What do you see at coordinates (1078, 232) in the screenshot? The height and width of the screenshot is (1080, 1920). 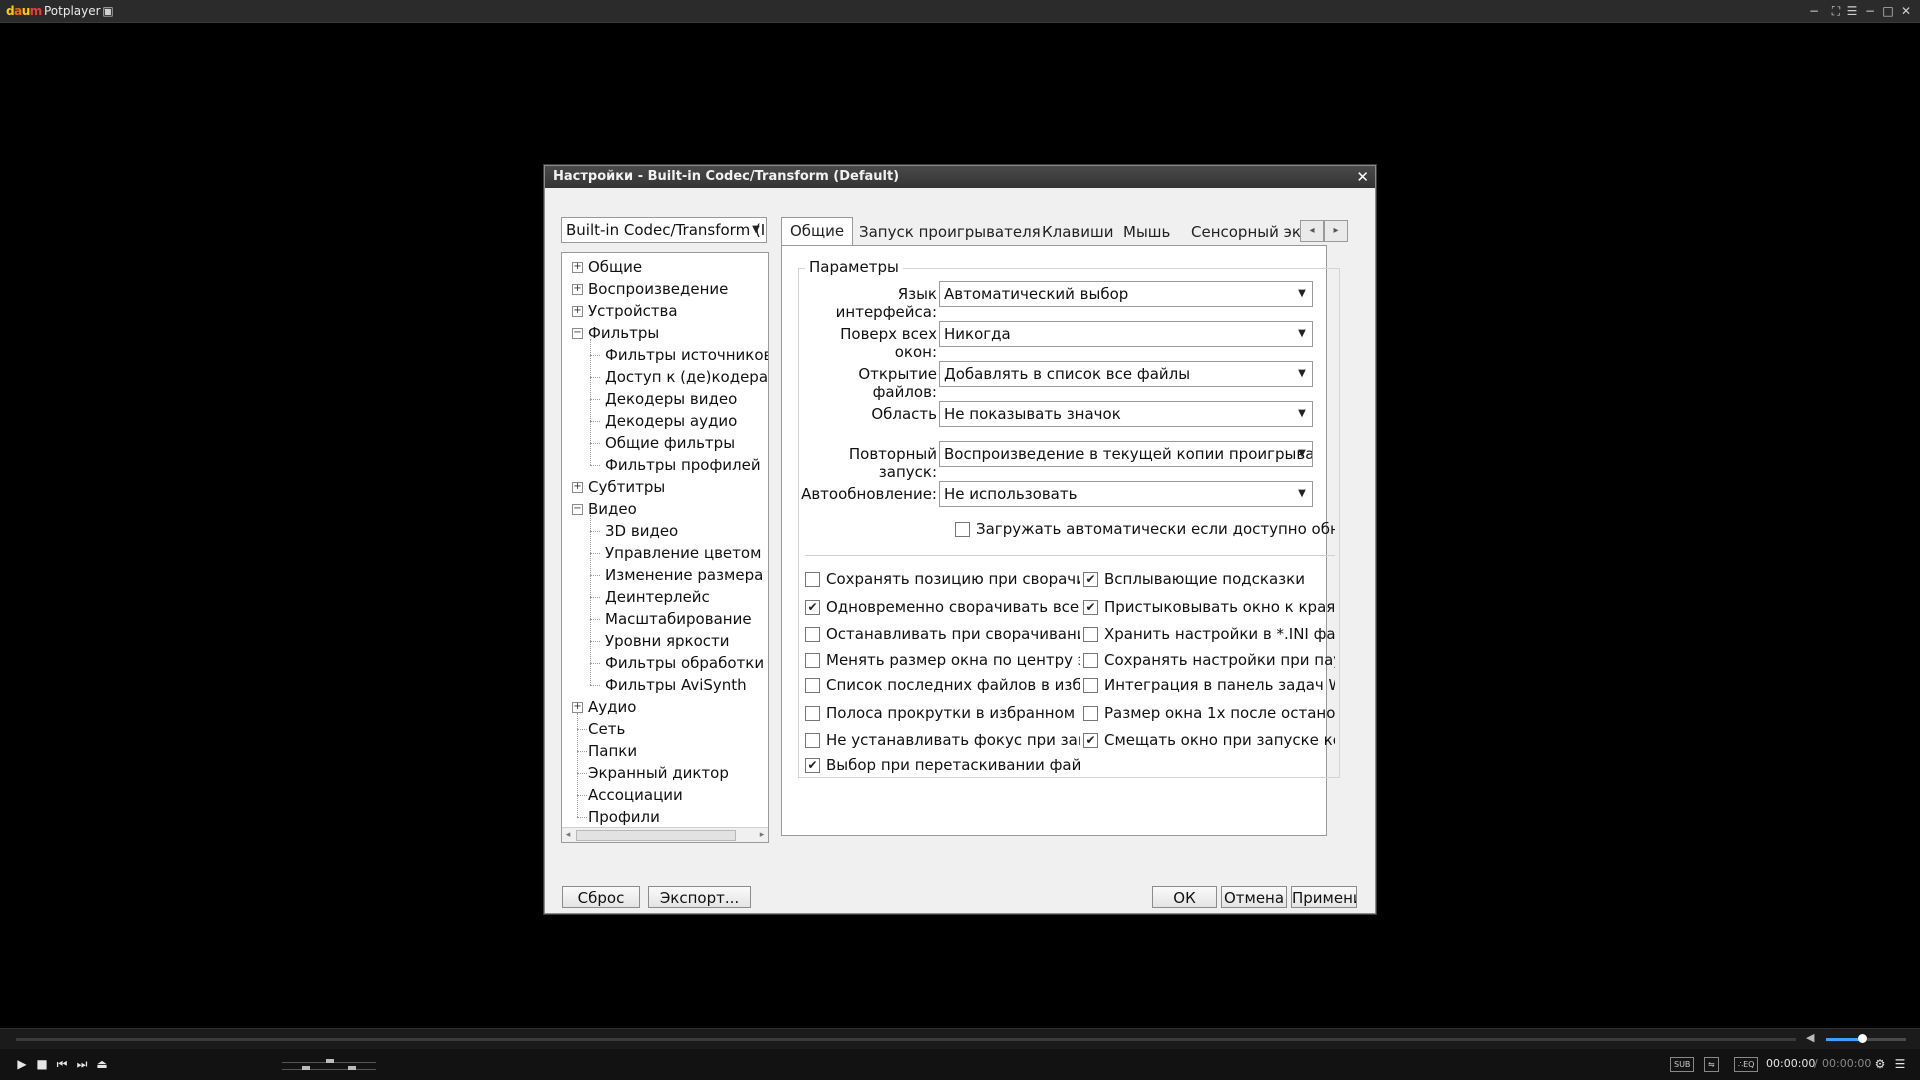 I see `tab-keys: Клавиши` at bounding box center [1078, 232].